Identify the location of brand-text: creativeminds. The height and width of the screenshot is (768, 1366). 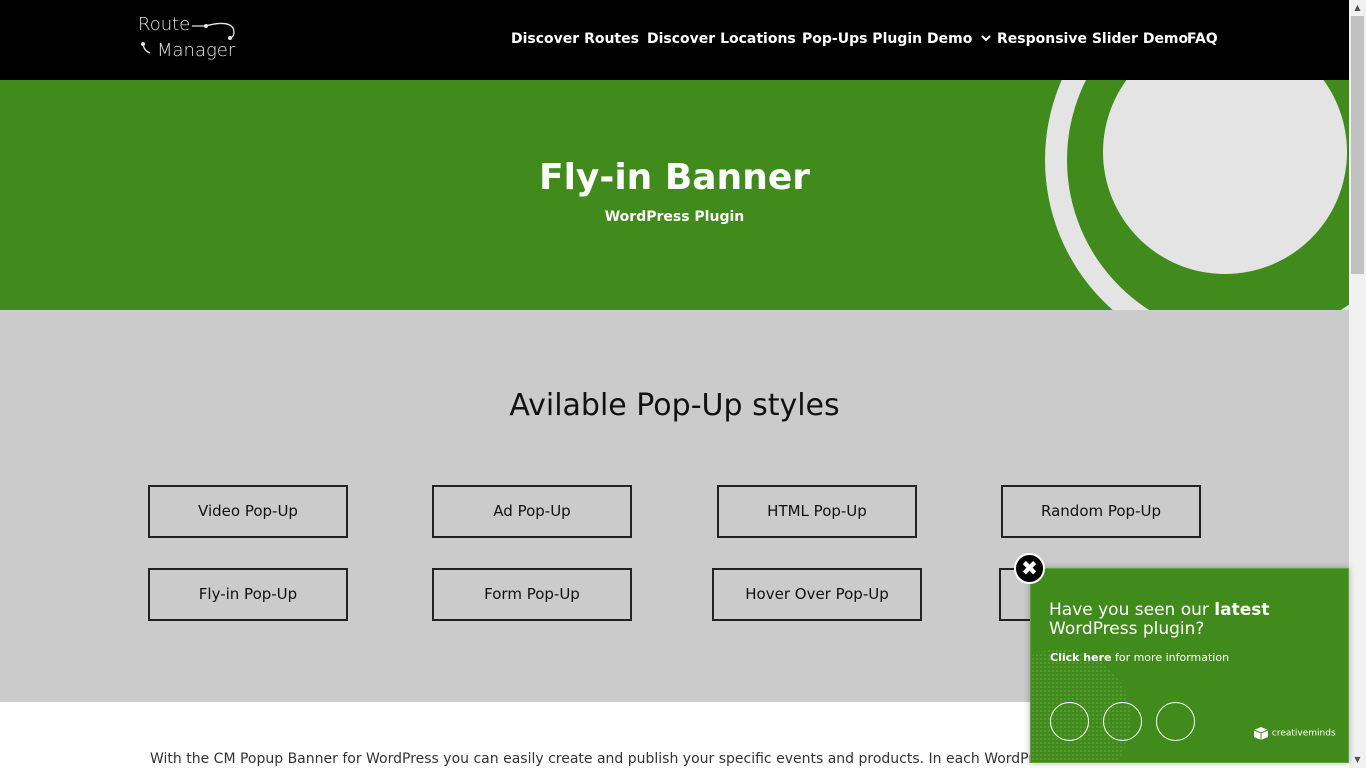
(1303, 733).